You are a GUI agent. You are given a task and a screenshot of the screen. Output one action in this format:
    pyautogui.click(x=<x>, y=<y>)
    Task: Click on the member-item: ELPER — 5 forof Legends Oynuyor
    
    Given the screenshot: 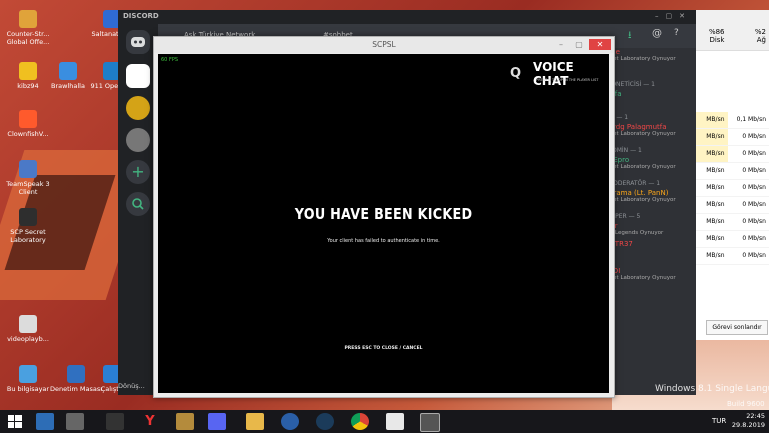 What is the action you would take?
    pyautogui.click(x=652, y=226)
    